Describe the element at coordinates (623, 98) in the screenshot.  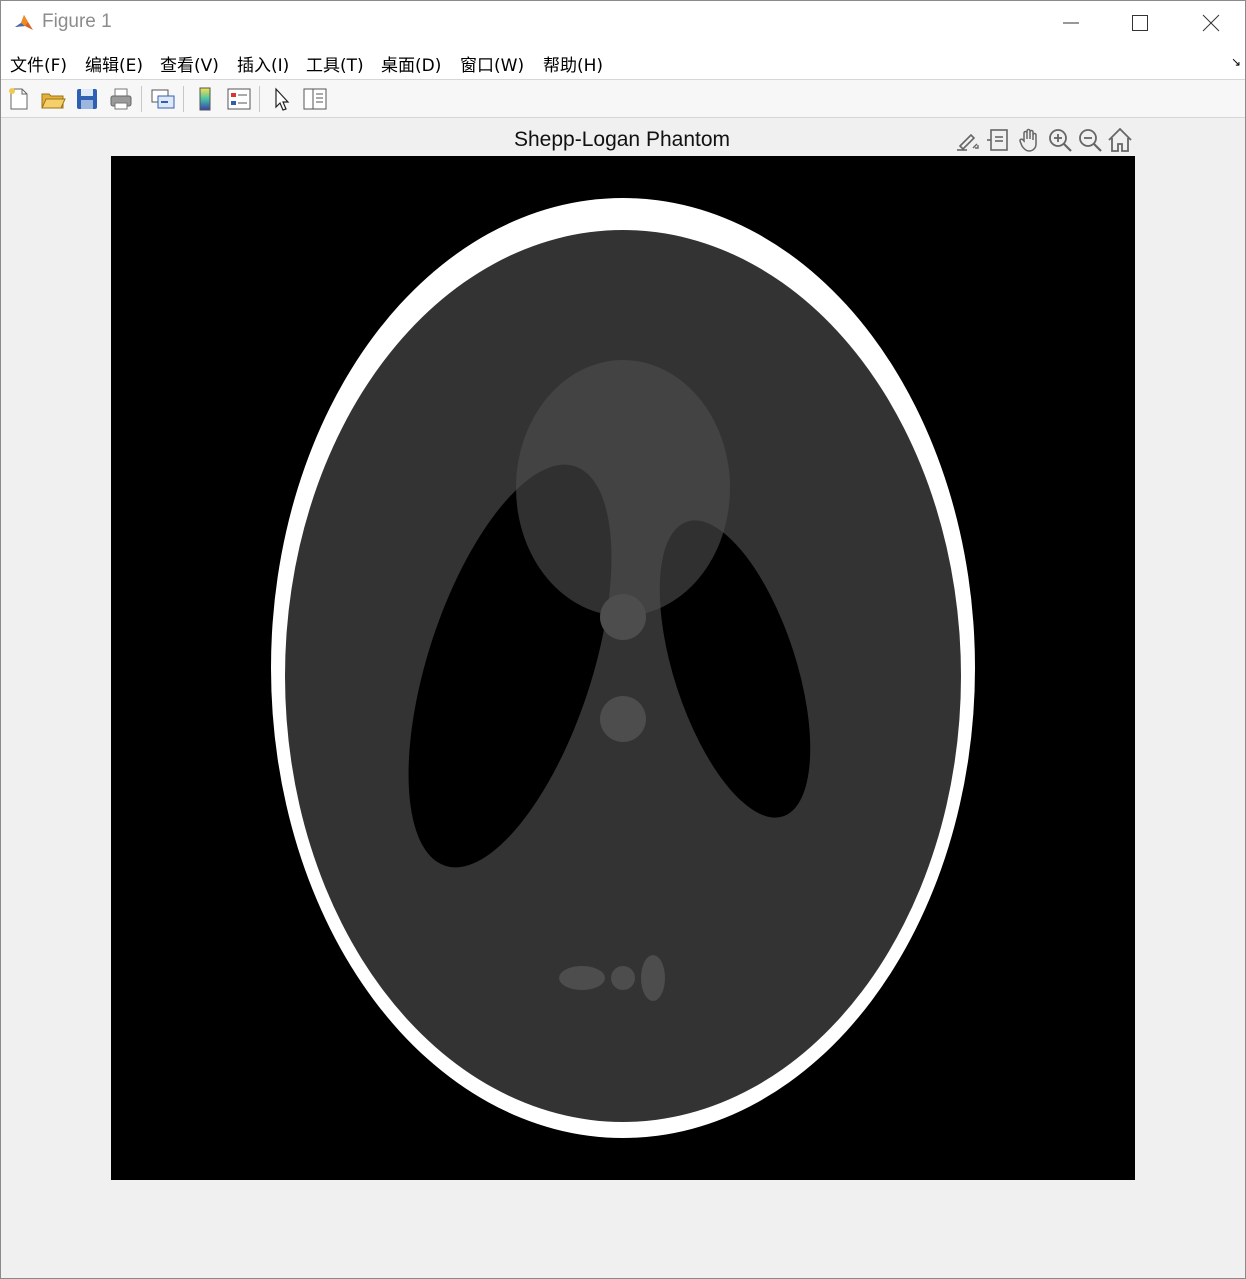
I see `figure-toolbar` at that location.